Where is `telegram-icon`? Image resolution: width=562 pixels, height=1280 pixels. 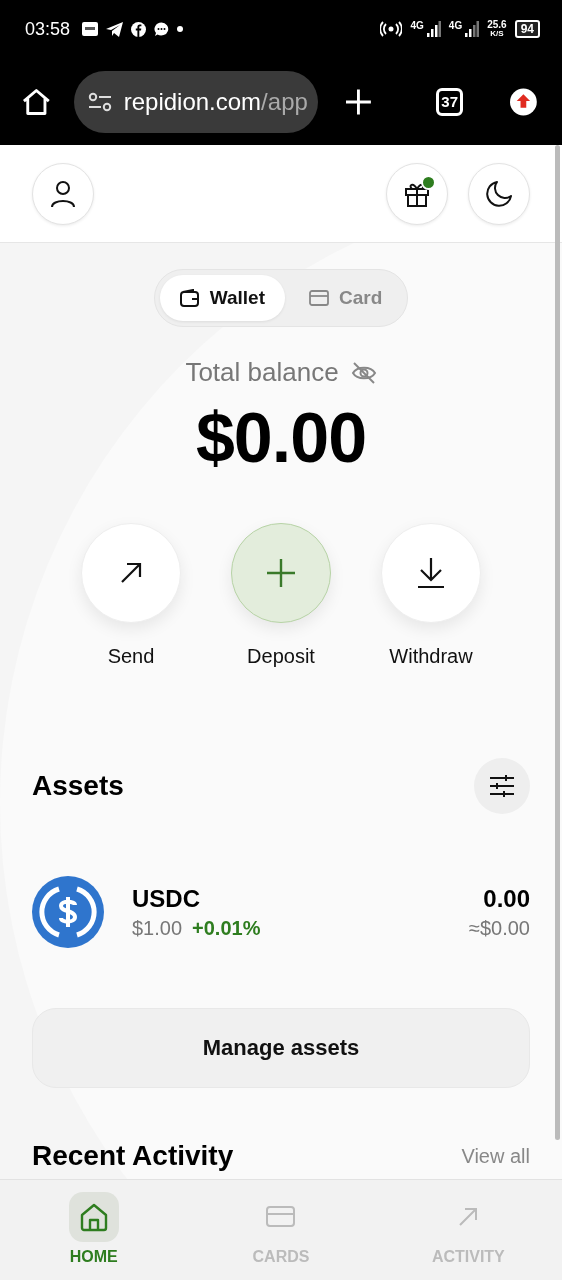 telegram-icon is located at coordinates (115, 29).